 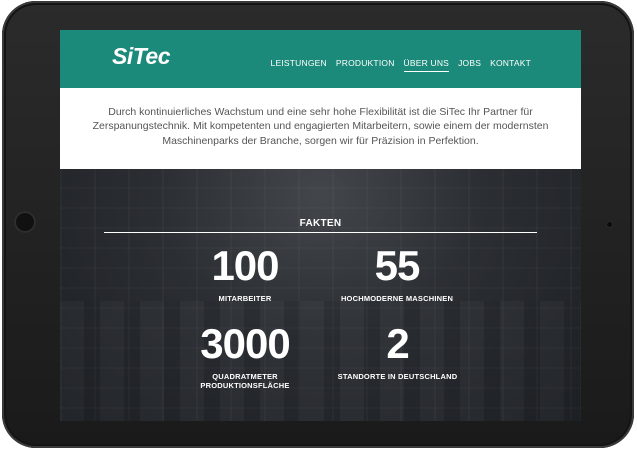 I want to click on stat-value: 3000, so click(x=245, y=343).